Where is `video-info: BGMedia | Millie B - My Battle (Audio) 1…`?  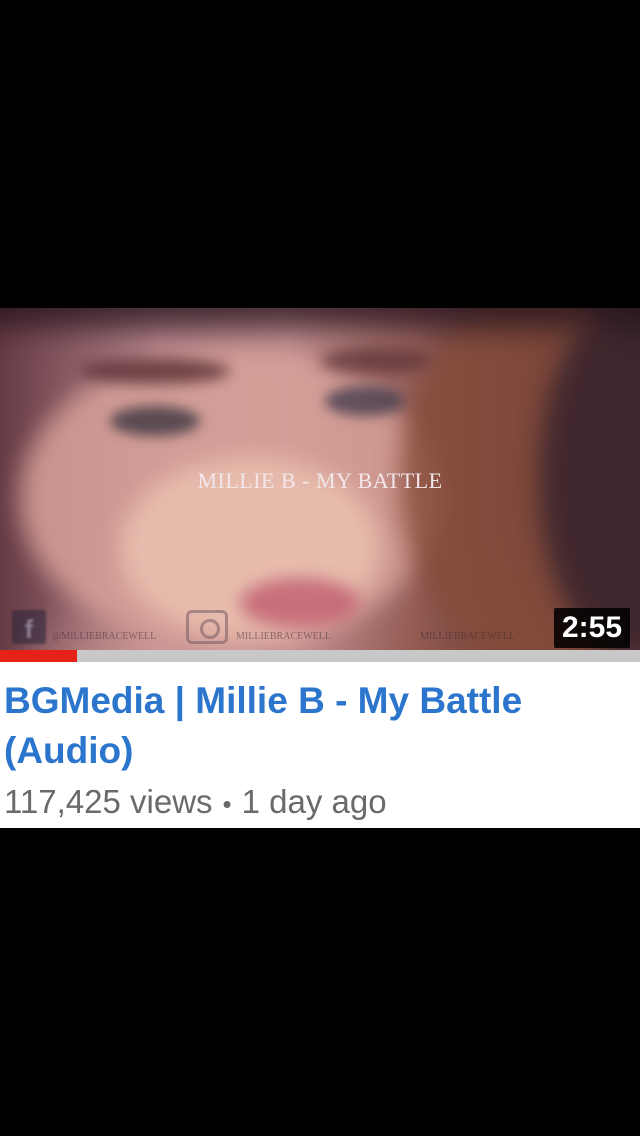
video-info: BGMedia | Millie B - My Battle (Audio) 1… is located at coordinates (320, 745).